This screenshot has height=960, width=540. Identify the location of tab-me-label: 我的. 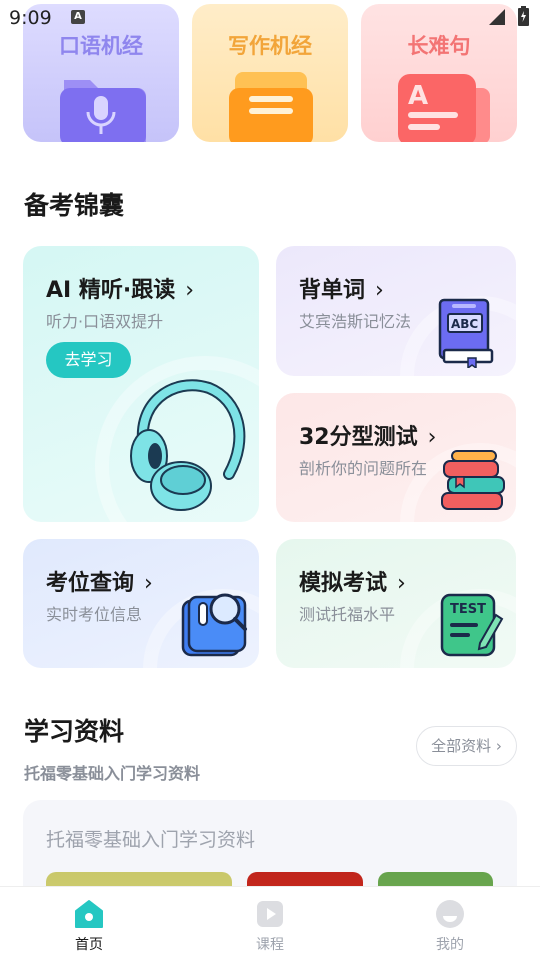
(450, 945).